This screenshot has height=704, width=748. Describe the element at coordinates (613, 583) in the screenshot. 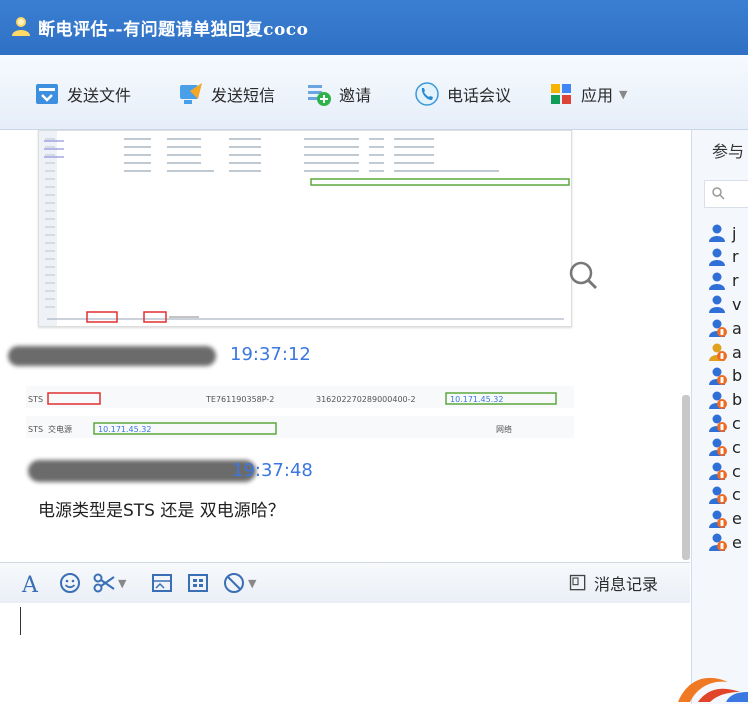

I see `message-history-button: 消息记录` at that location.